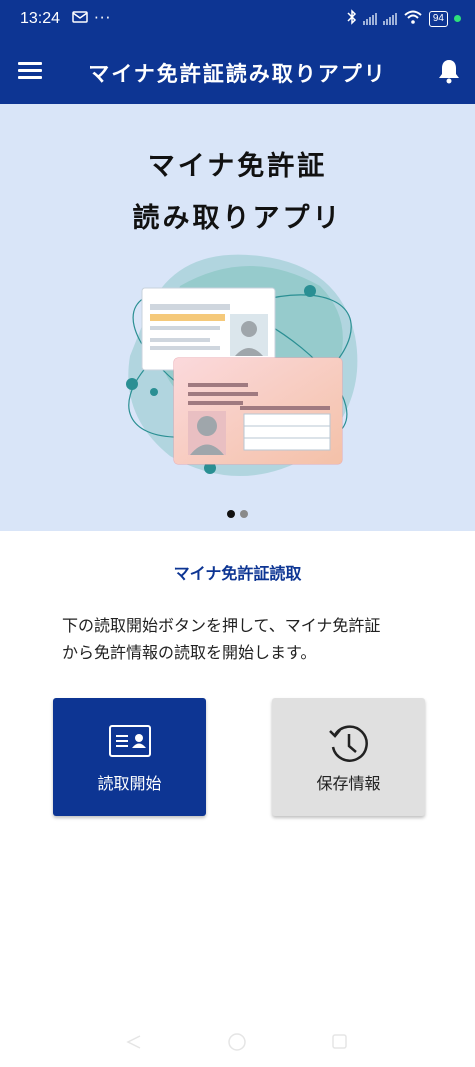 The width and height of the screenshot is (475, 1067). Describe the element at coordinates (237, 166) in the screenshot. I see `banner-title-line1: マイナ免許証` at that location.